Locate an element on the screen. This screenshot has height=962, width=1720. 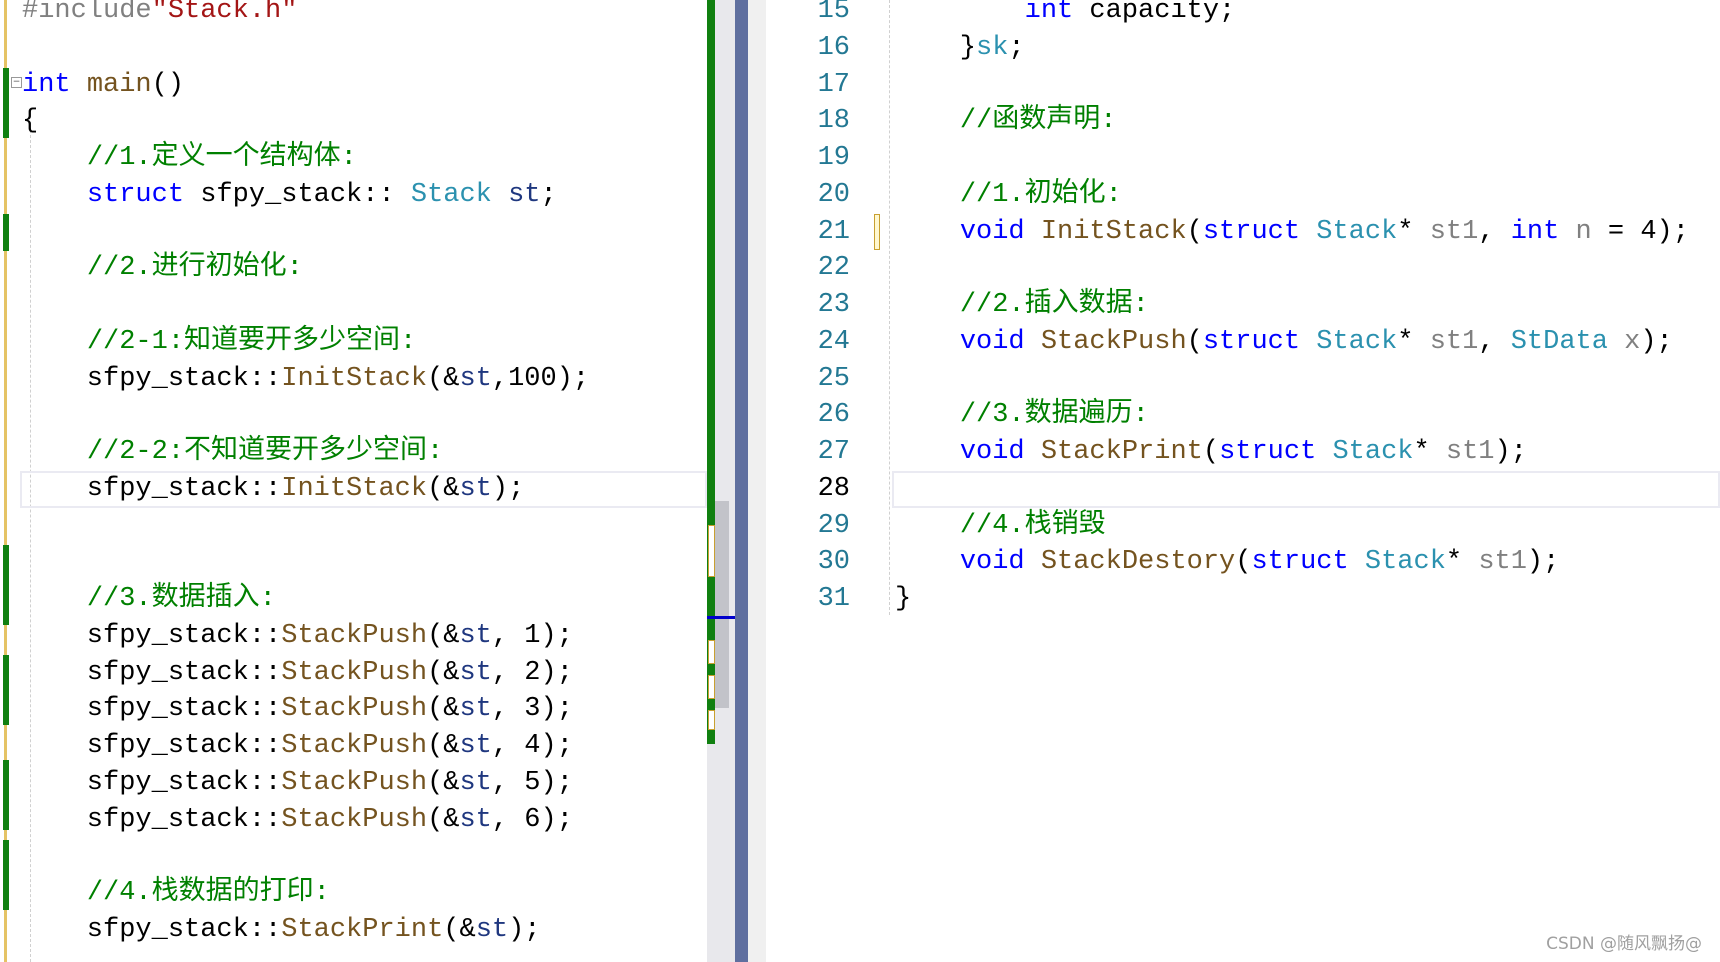
code-text: sfpy_stack::InitStack(&st,100); is located at coordinates (305, 379).